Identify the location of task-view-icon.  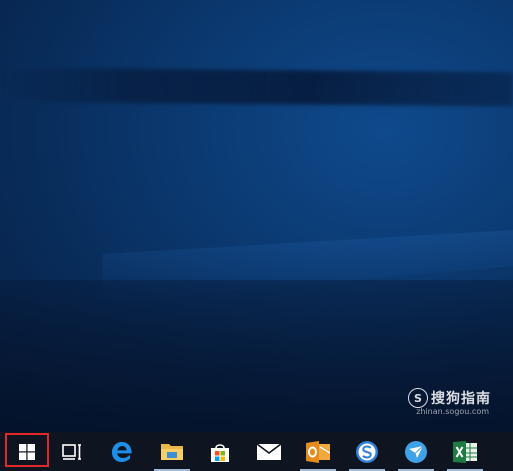
(71, 451).